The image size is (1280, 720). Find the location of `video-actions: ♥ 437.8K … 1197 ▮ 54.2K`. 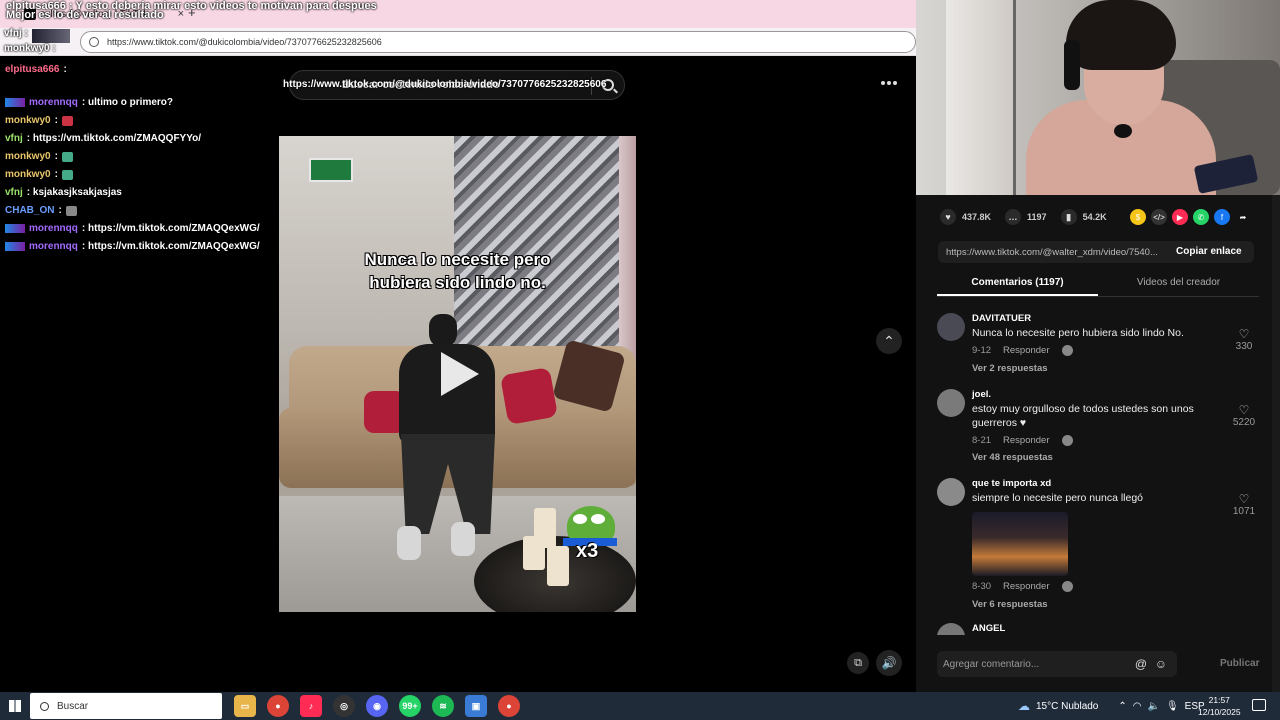

video-actions: ♥ 437.8K … 1197 ▮ 54.2K is located at coordinates (1027, 217).